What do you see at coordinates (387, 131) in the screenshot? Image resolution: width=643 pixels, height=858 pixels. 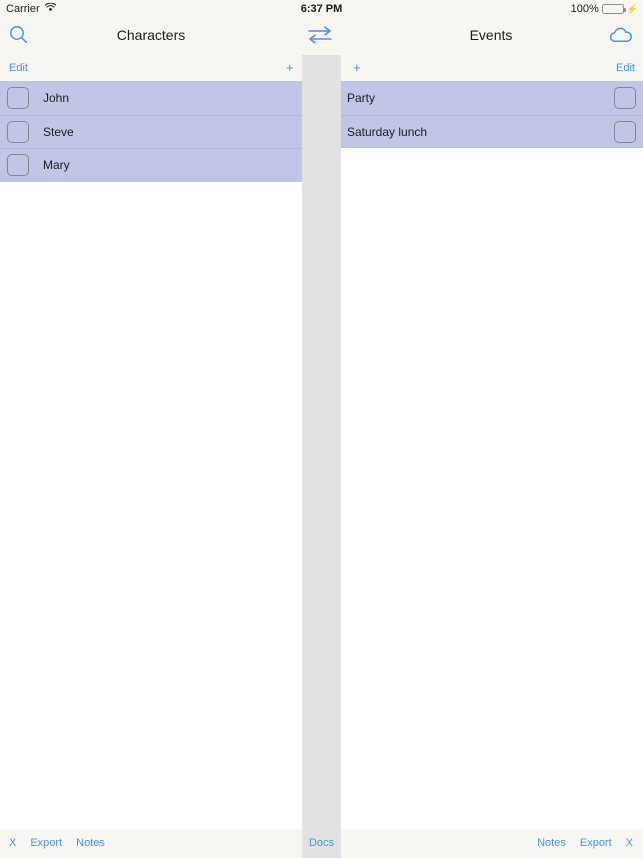 I see `list-item-label: Saturday lunch` at bounding box center [387, 131].